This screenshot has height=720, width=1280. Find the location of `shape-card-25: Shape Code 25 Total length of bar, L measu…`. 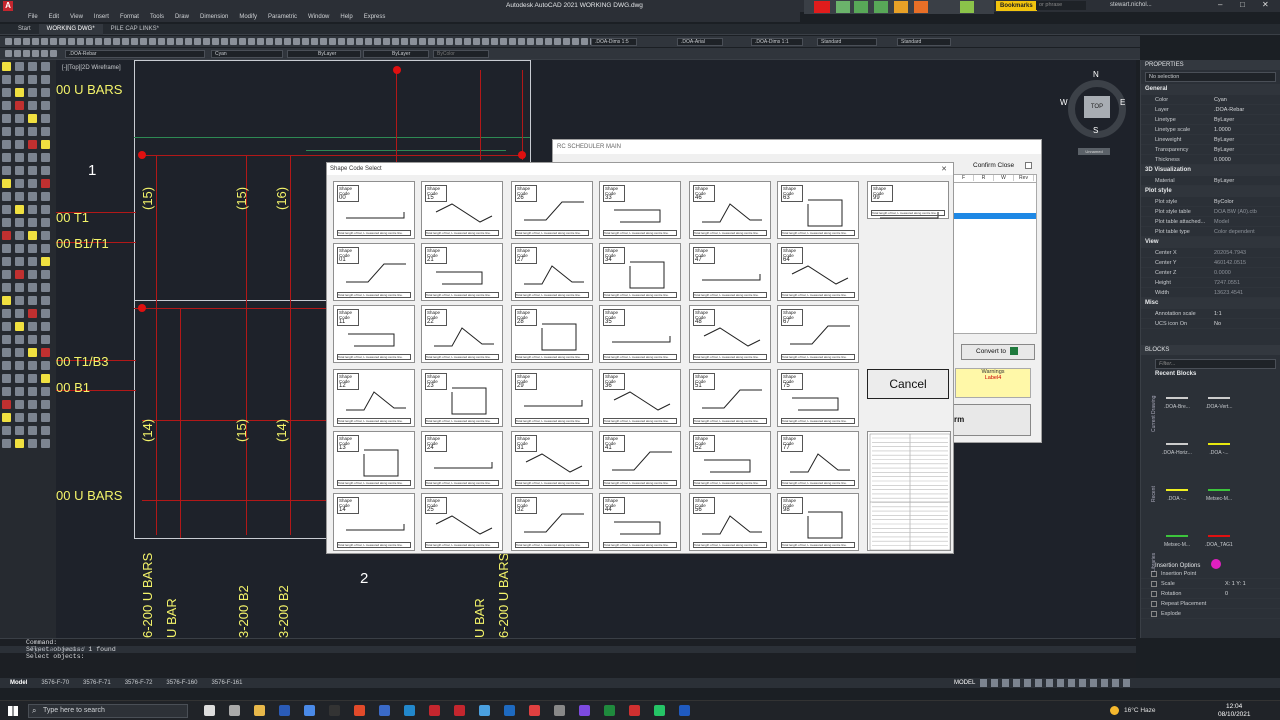

shape-card-25: Shape Code 25 Total length of bar, L measu… is located at coordinates (462, 522).